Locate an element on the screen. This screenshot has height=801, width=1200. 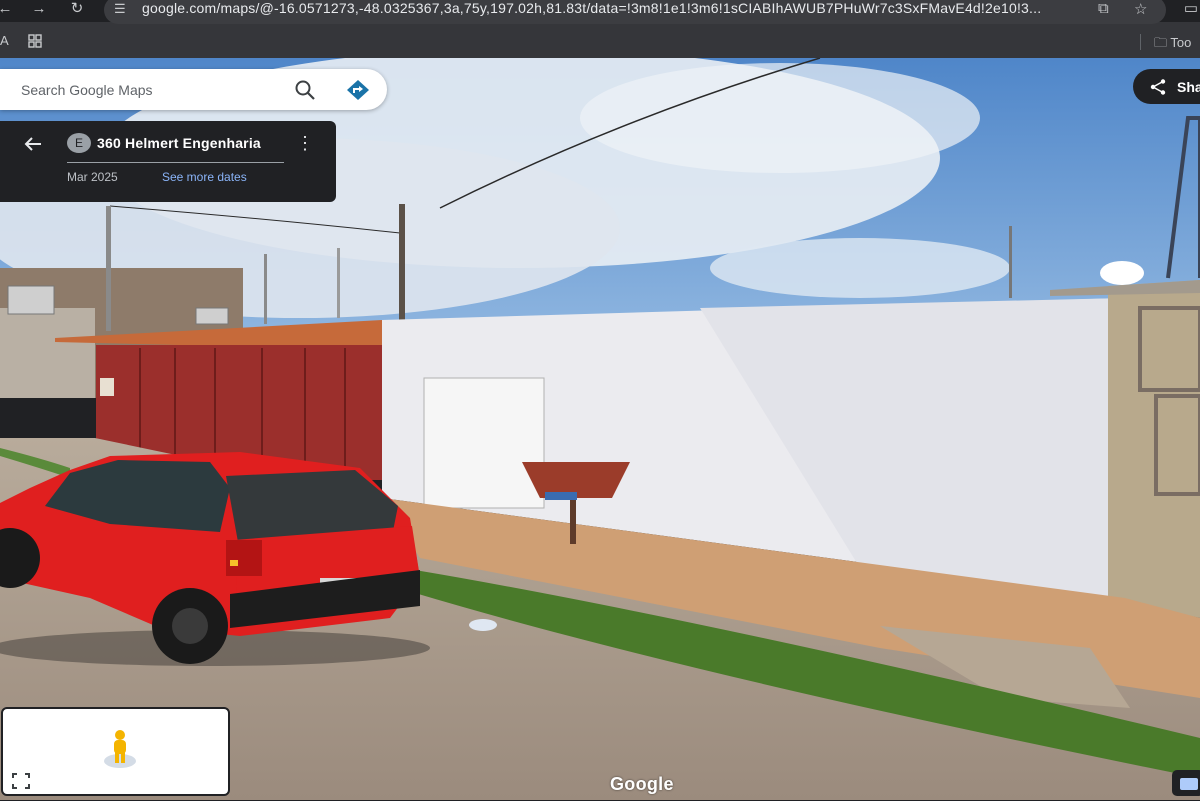
bookmark-star-icon: ☆ is located at coordinates (1140, 9).